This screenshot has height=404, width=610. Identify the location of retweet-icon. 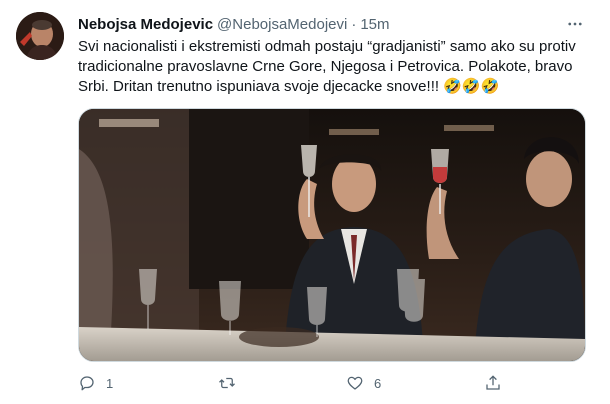
(227, 383).